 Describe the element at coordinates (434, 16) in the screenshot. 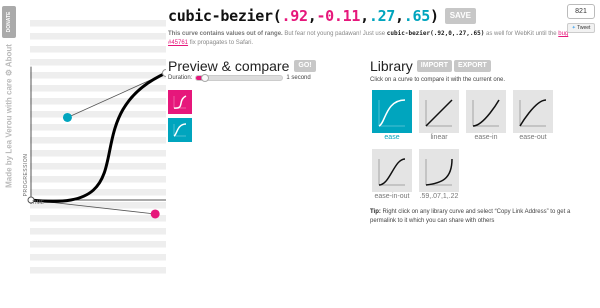

I see `title-suffix: )` at that location.